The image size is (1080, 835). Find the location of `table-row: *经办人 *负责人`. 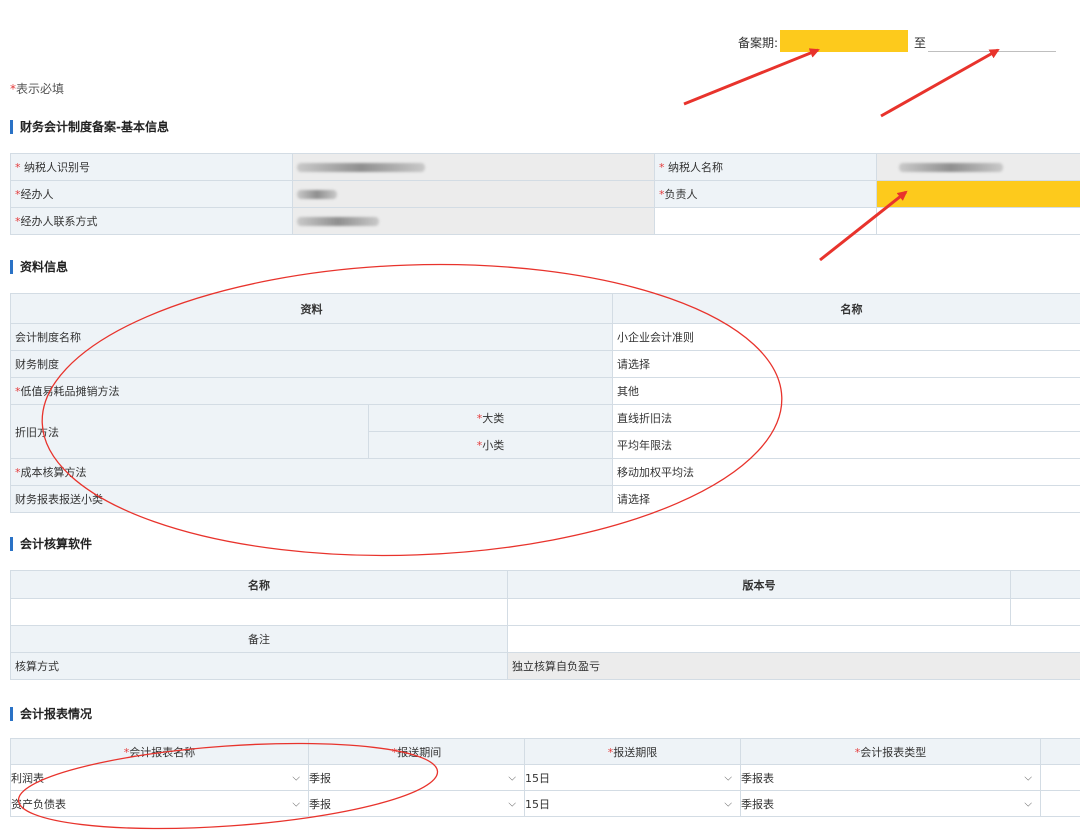

table-row: *经办人 *负责人 is located at coordinates (545, 194).